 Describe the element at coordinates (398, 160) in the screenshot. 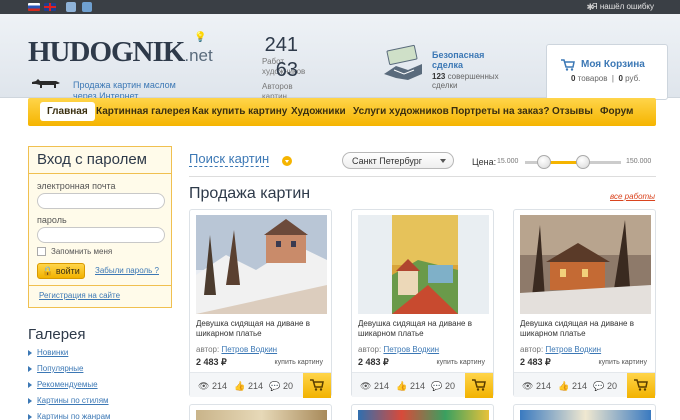

I see `city-select: Санкт Петербург` at that location.